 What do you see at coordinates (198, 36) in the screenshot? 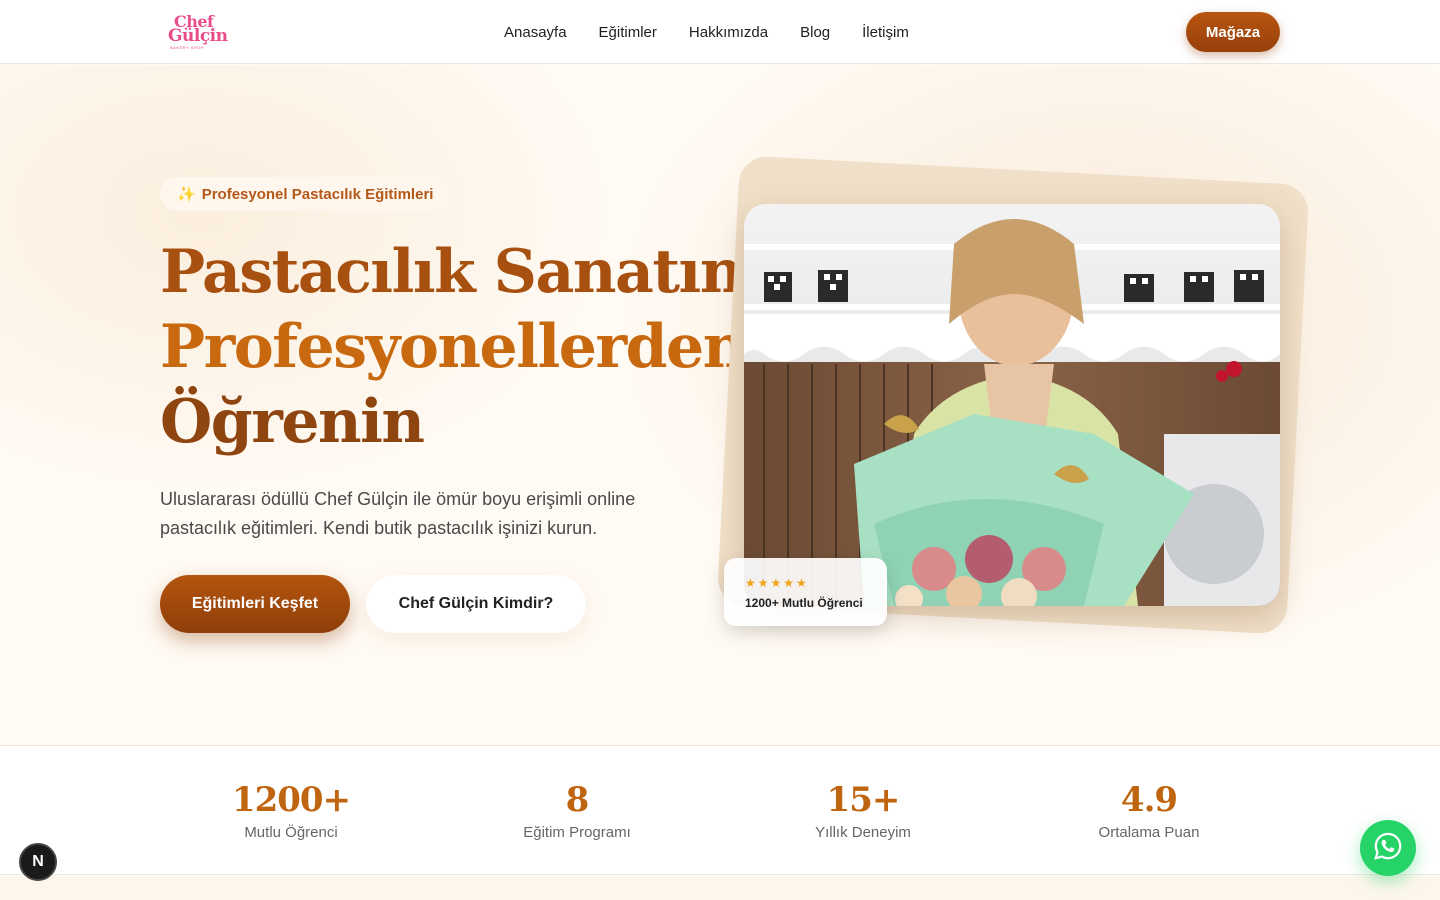
I see `logo-text-gulcin: Gülçin` at bounding box center [198, 36].